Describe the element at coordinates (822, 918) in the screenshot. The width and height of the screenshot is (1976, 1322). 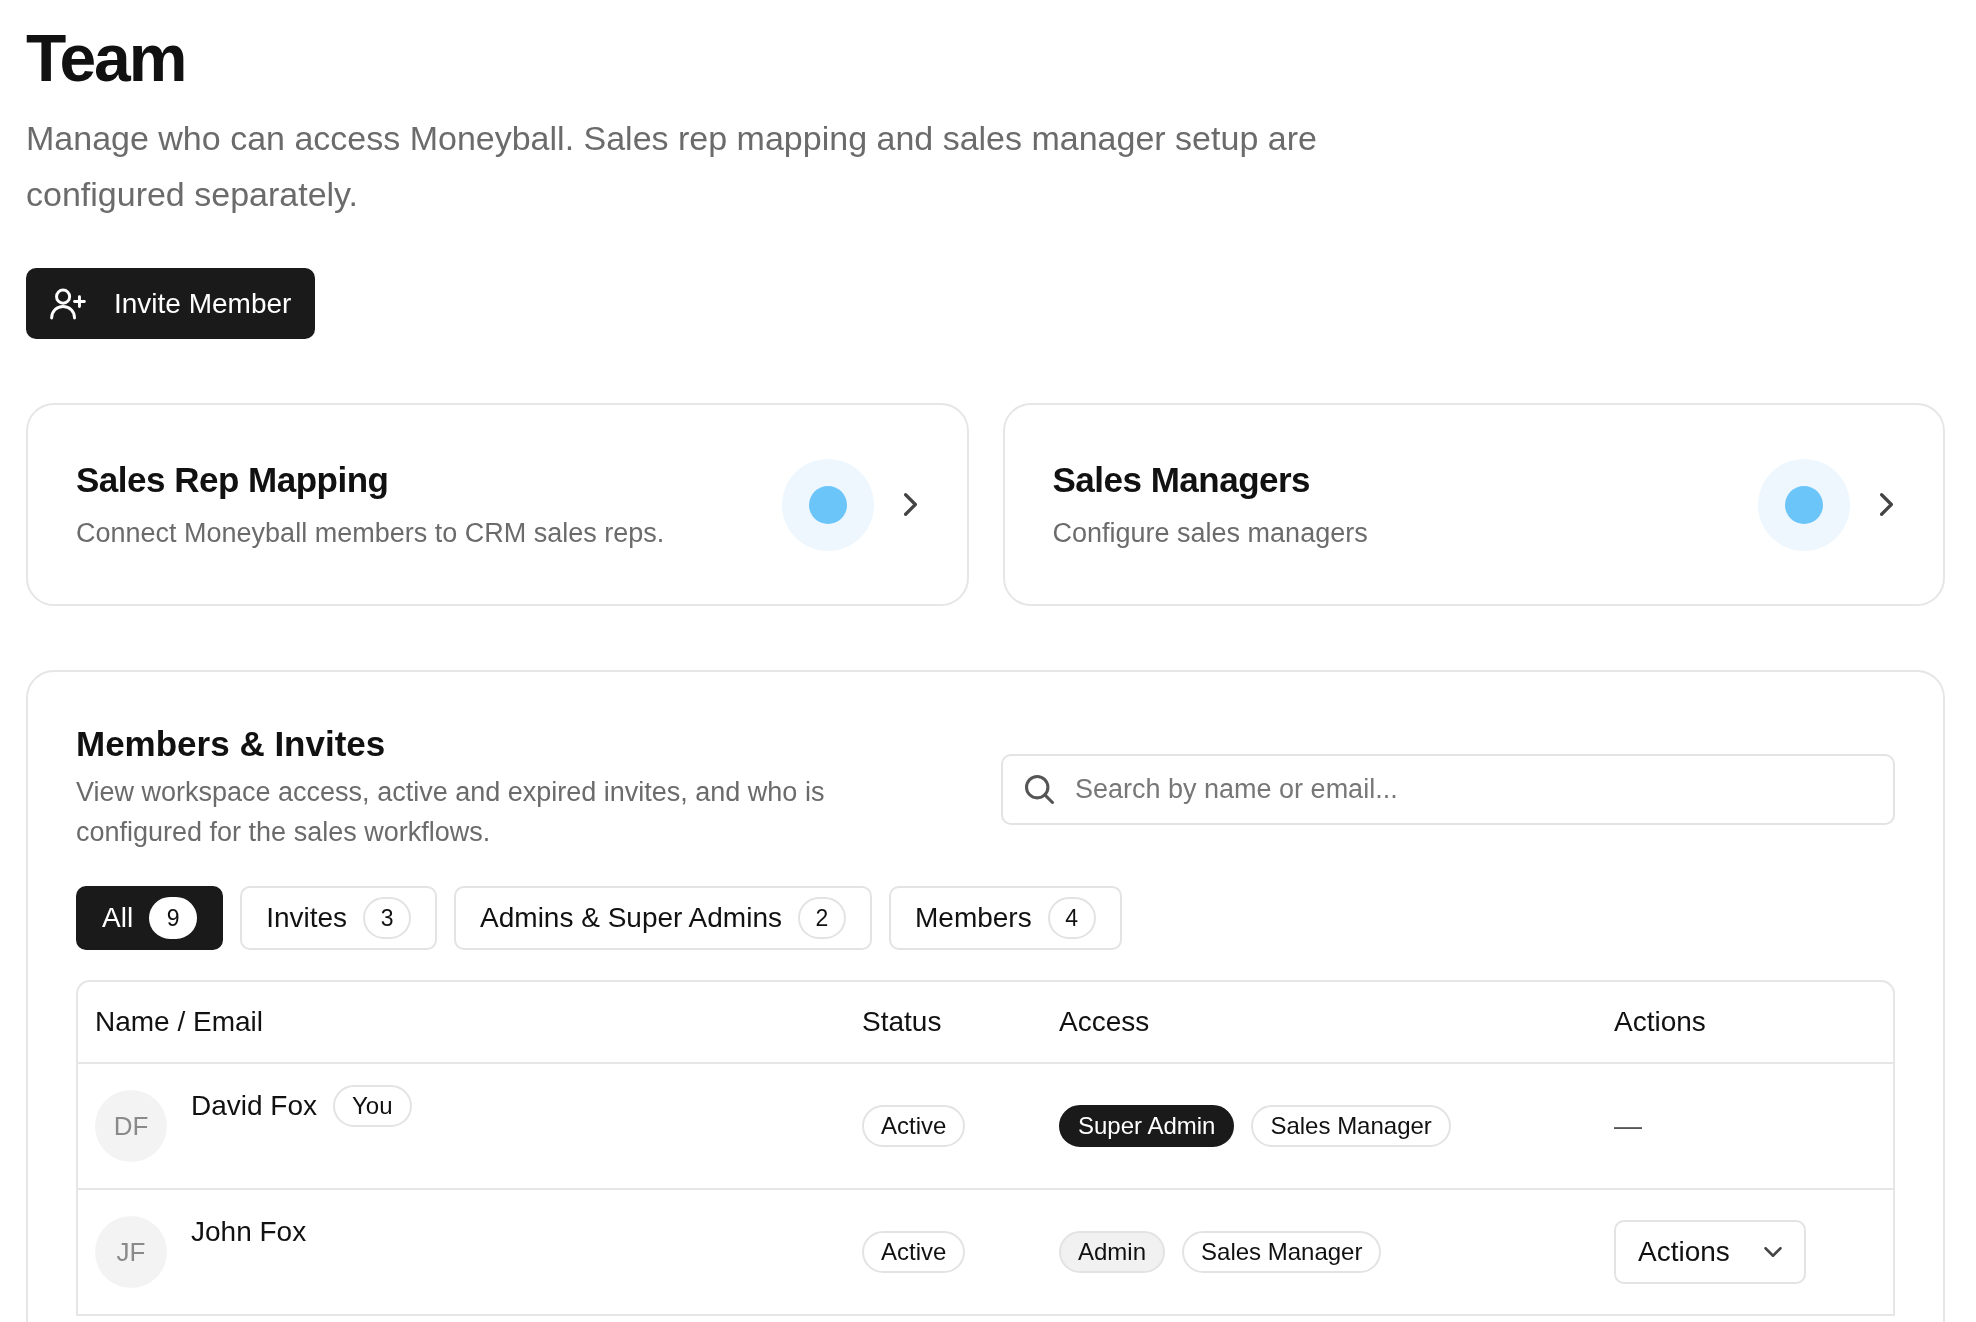
I see `count-badge: 2` at that location.